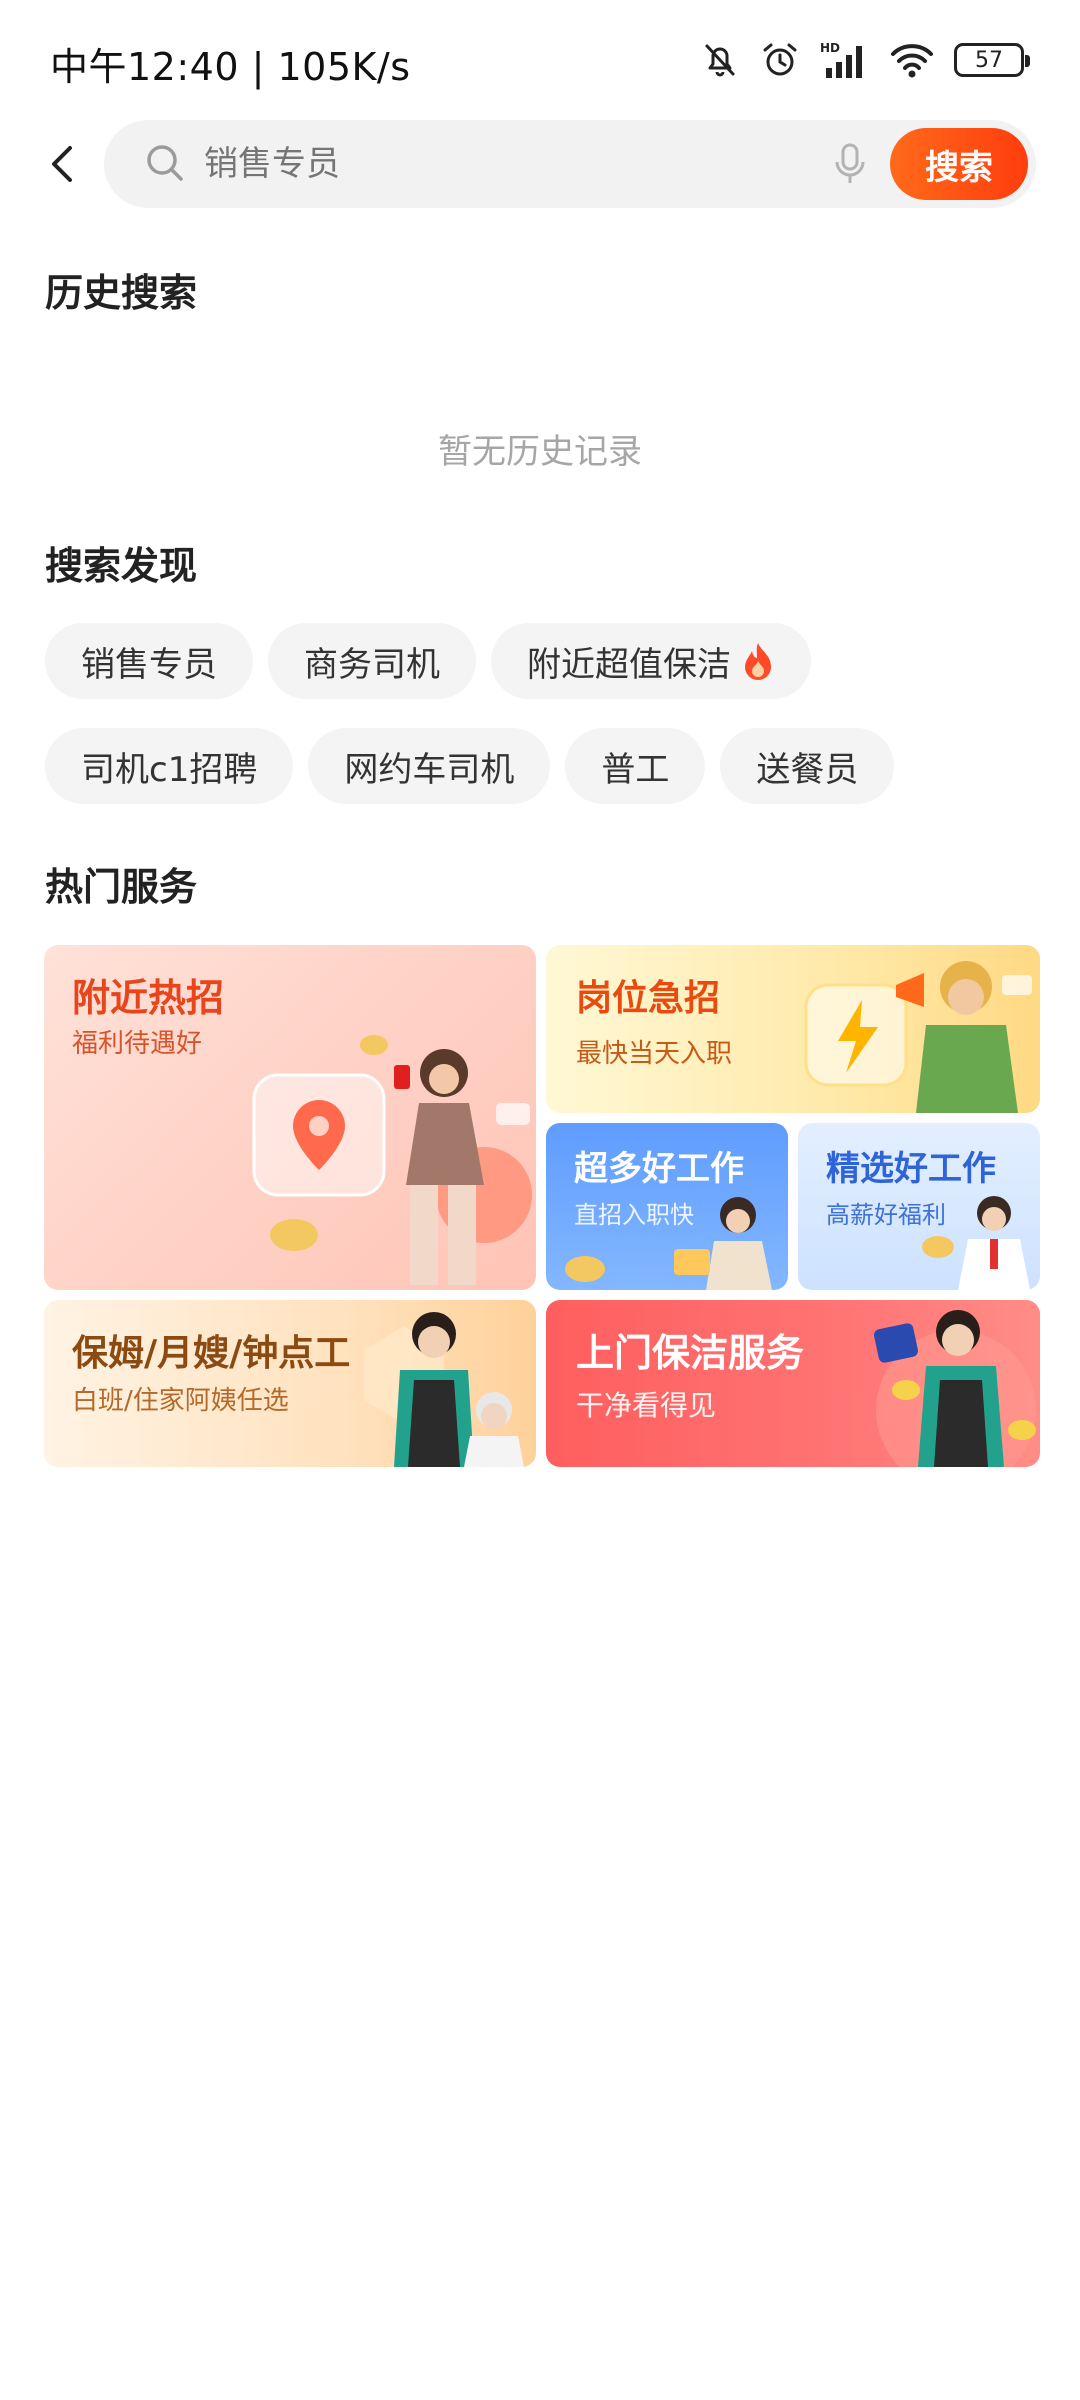  Describe the element at coordinates (629, 664) in the screenshot. I see `chip-label: 附近超值保洁` at that location.